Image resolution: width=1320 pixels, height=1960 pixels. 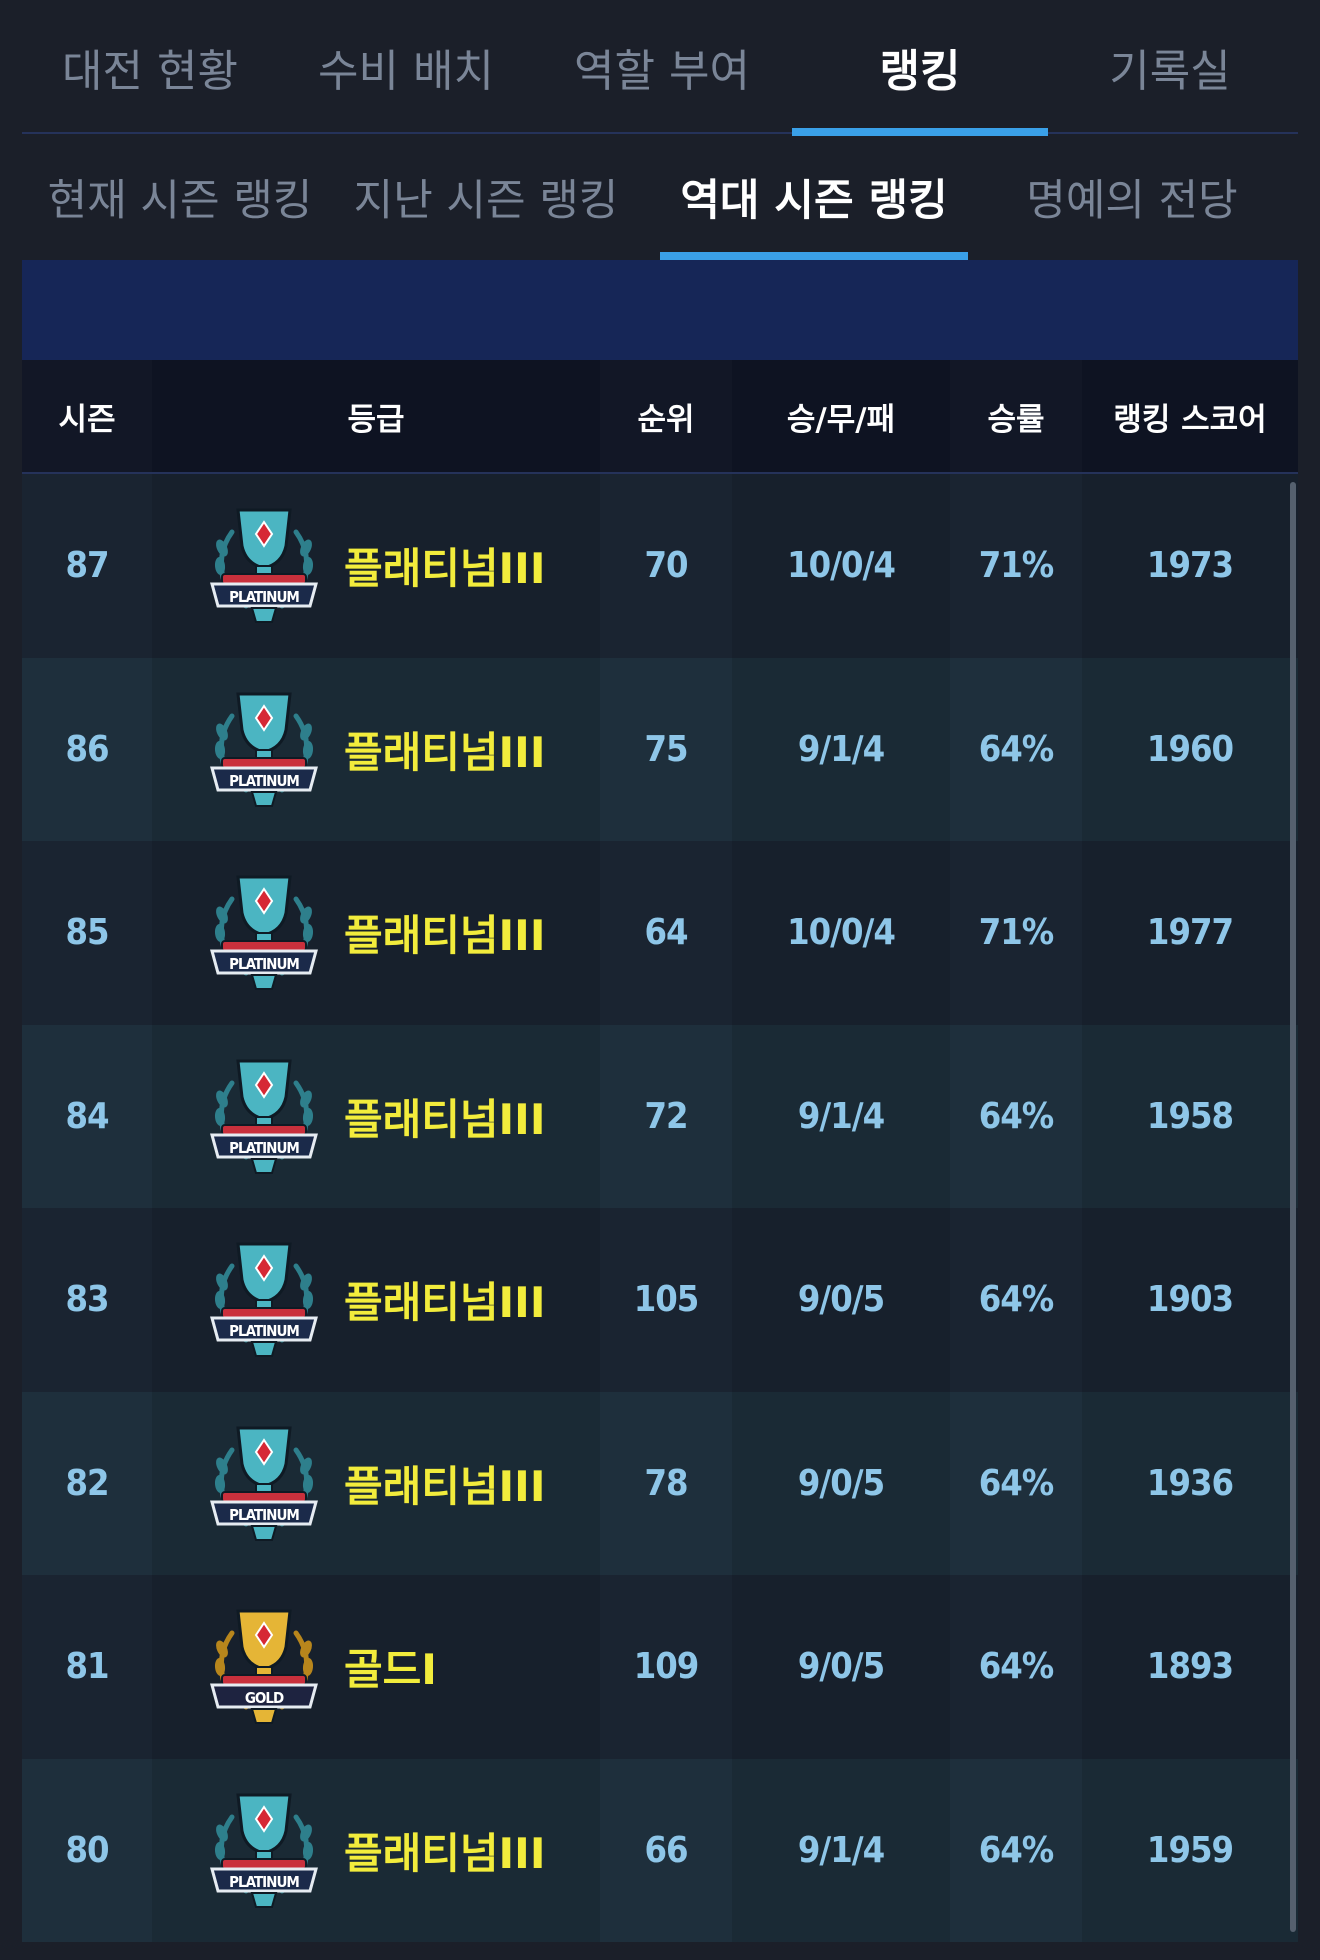 What do you see at coordinates (666, 1850) in the screenshot?
I see `rank-cell: 66` at bounding box center [666, 1850].